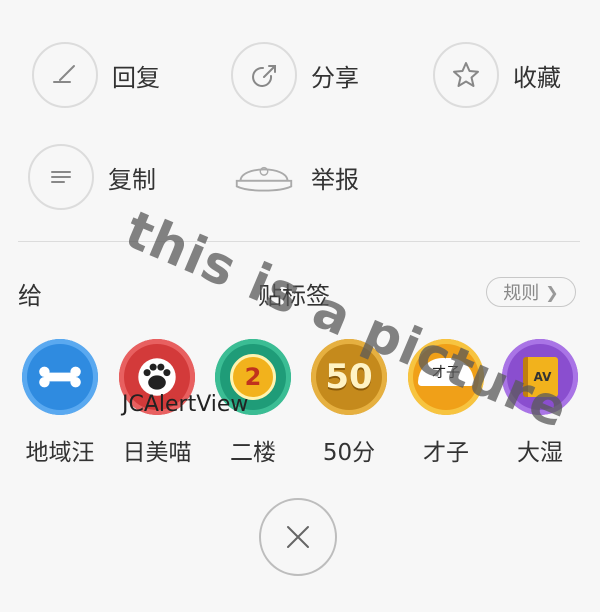  I want to click on star-icon, so click(466, 75).